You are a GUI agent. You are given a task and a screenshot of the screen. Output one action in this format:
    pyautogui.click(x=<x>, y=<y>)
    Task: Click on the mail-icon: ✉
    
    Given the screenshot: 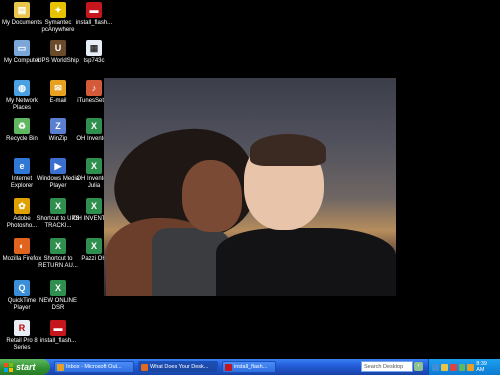 What is the action you would take?
    pyautogui.click(x=58, y=88)
    